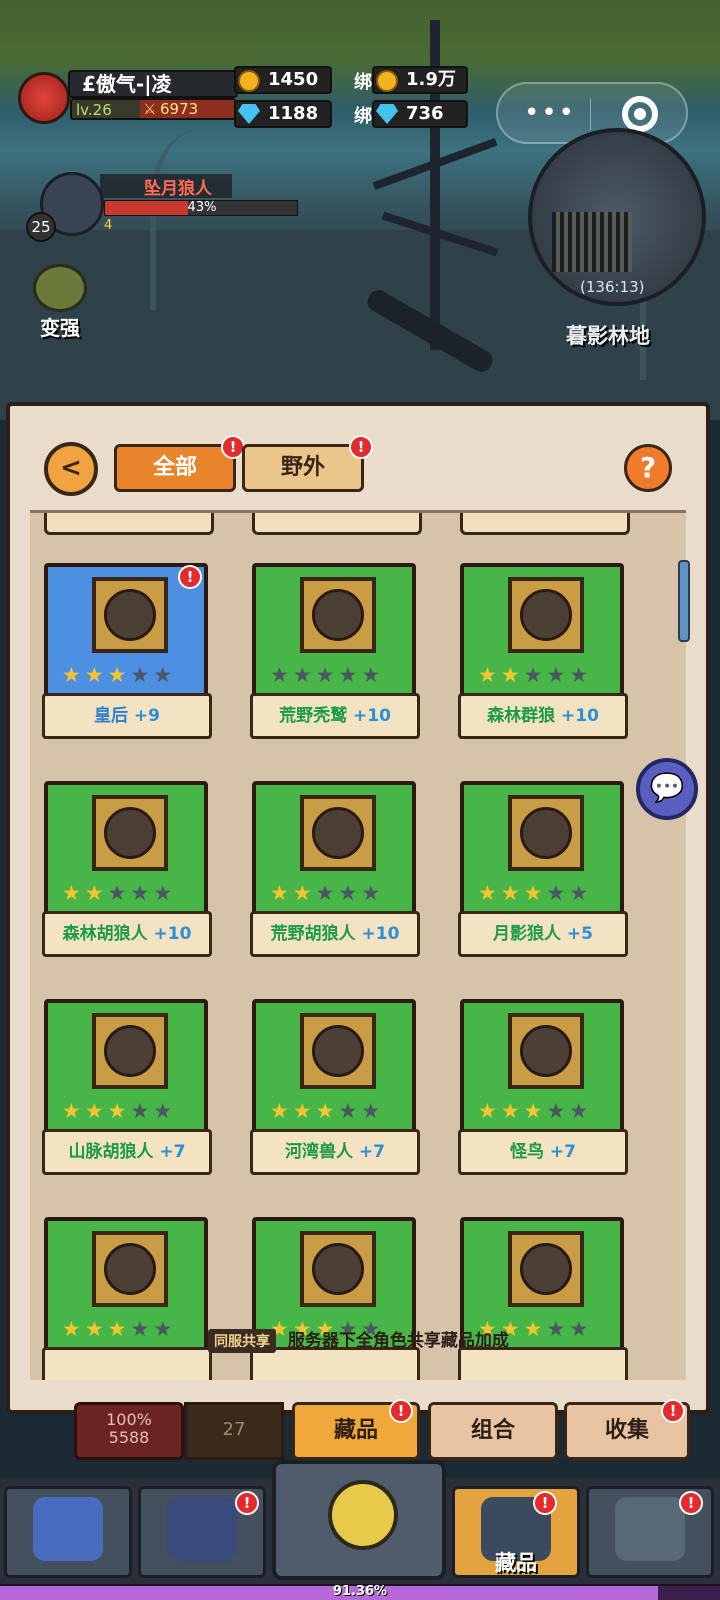 This screenshot has height=1600, width=720. I want to click on capsule-divider, so click(590, 114).